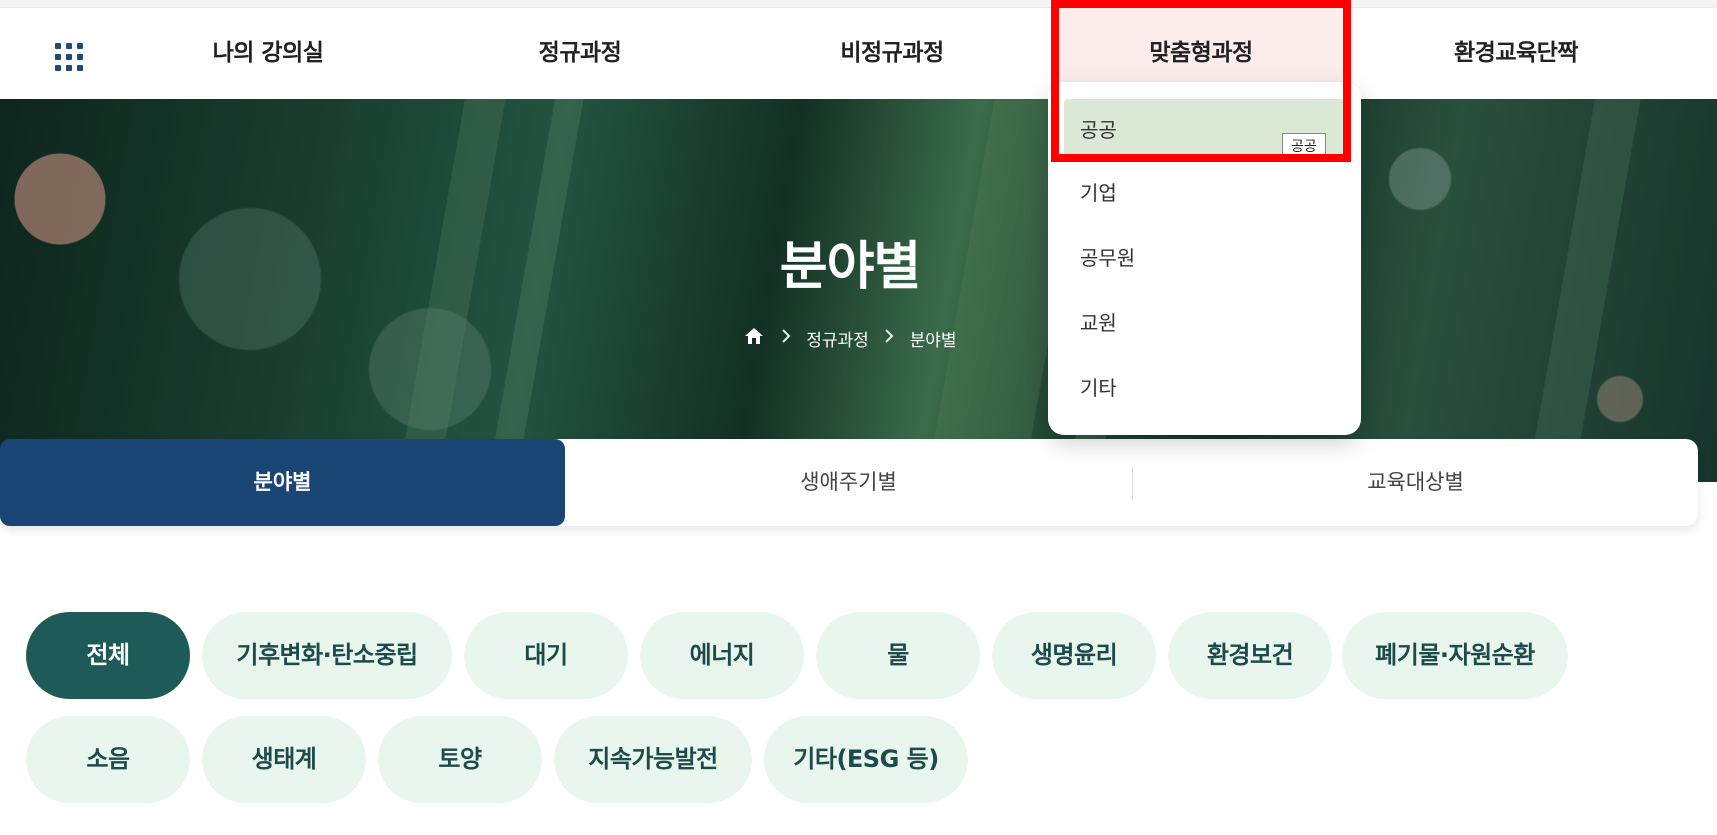 This screenshot has width=1717, height=835. Describe the element at coordinates (546, 655) in the screenshot. I see `chip-air: 대기` at that location.